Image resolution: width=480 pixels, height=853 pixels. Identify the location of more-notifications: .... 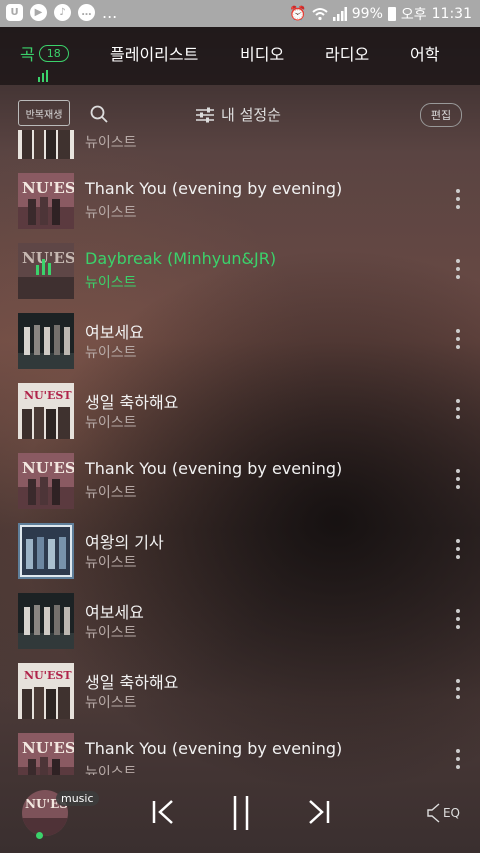
(110, 12).